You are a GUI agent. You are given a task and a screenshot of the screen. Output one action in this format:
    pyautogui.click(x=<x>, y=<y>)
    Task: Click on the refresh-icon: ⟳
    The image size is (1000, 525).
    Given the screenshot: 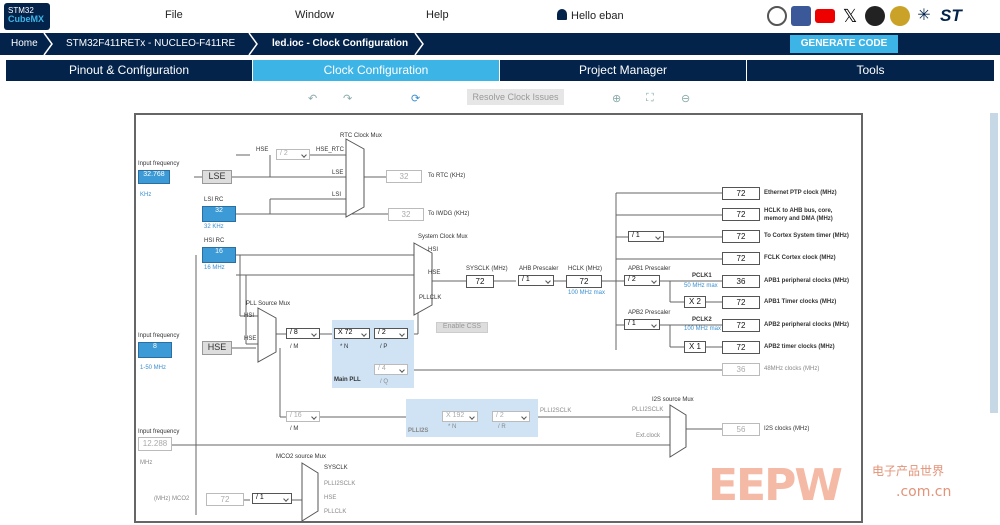 What is the action you would take?
    pyautogui.click(x=415, y=98)
    